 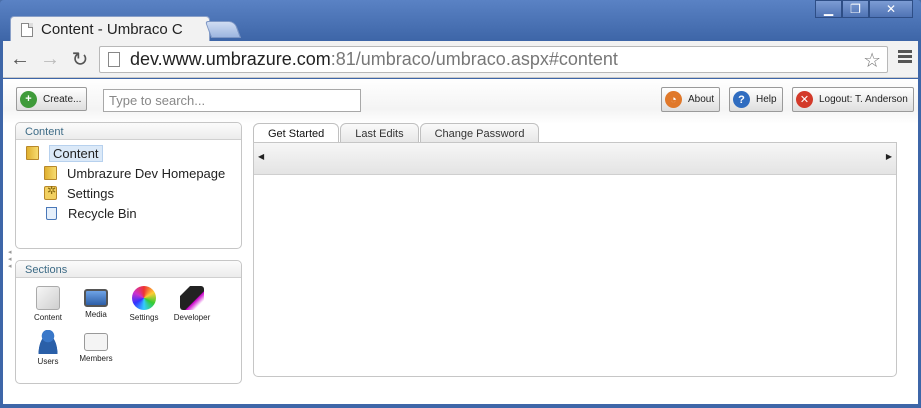 I want to click on help-icon: ?, so click(x=741, y=99).